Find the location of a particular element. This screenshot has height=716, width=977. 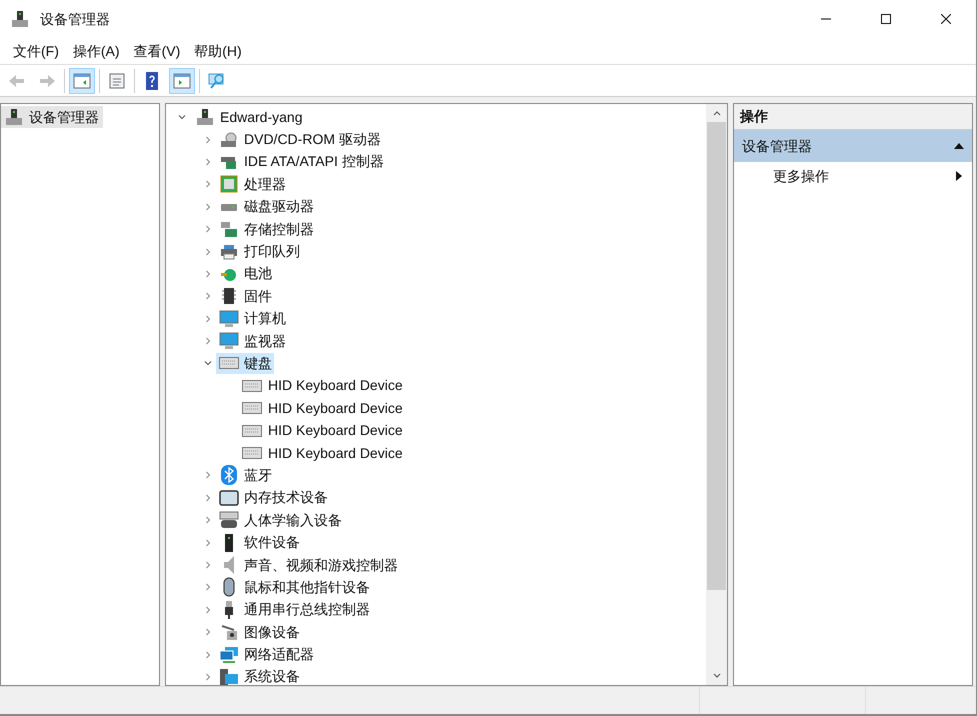

document-icon is located at coordinates (117, 80).